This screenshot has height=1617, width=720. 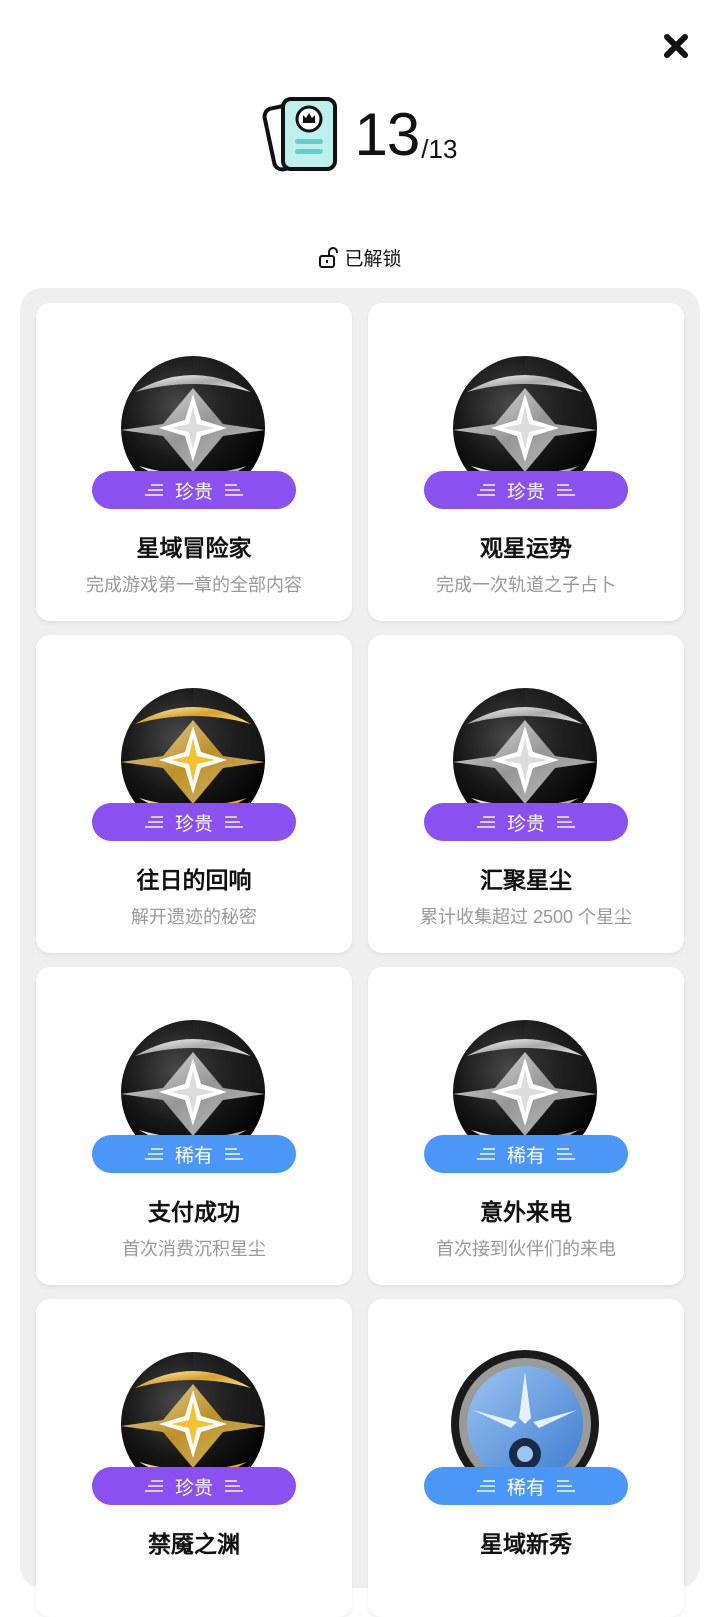 I want to click on close-button, so click(x=676, y=46).